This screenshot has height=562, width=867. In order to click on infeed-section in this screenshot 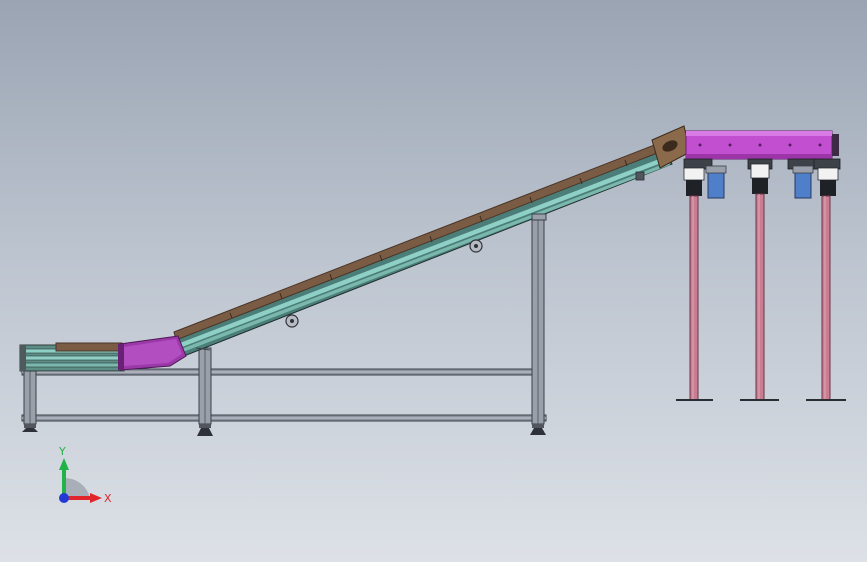, I will do `click(72, 357)`.